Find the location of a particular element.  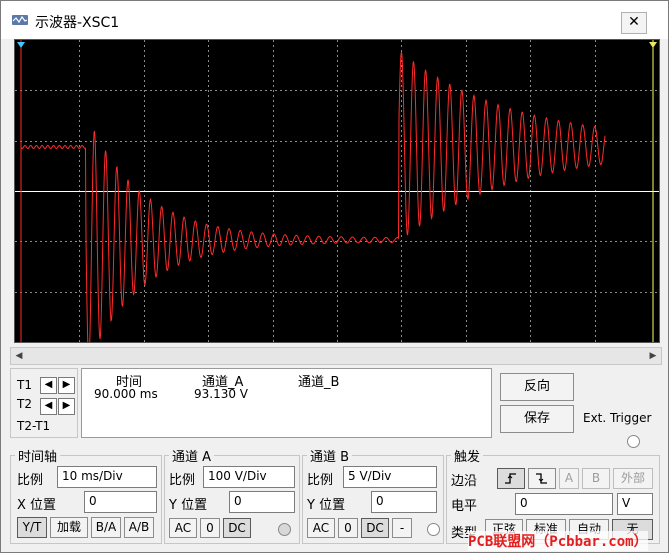

save-button: 保存 is located at coordinates (537, 419).